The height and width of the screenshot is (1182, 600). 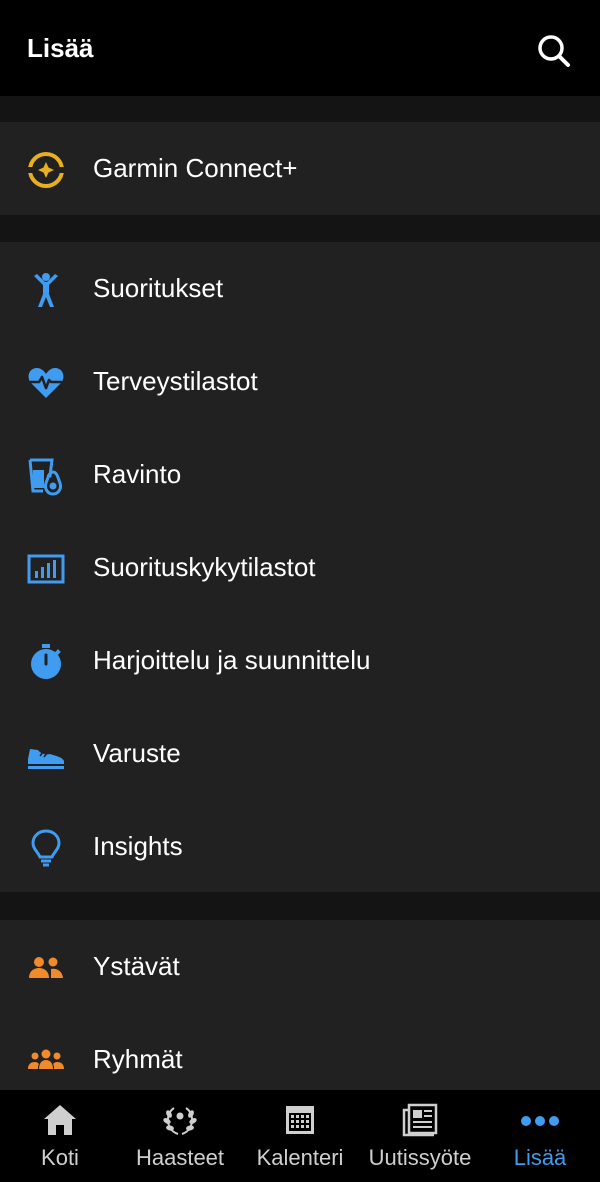 I want to click on stopwatch-icon, so click(x=46, y=662).